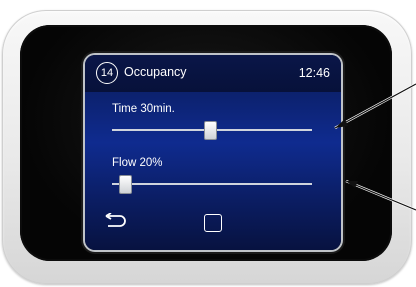 Image resolution: width=416 pixels, height=287 pixels. I want to click on pointer-line-lower, so click(380, 195).